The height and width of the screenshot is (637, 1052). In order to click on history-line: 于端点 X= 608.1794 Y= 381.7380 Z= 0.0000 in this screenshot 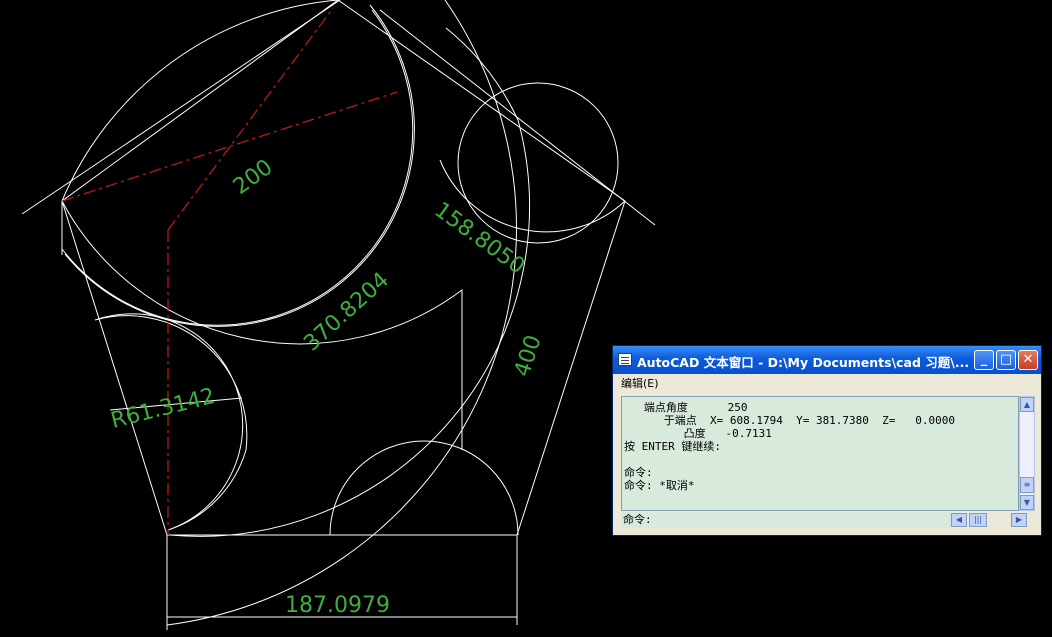, I will do `click(790, 420)`.